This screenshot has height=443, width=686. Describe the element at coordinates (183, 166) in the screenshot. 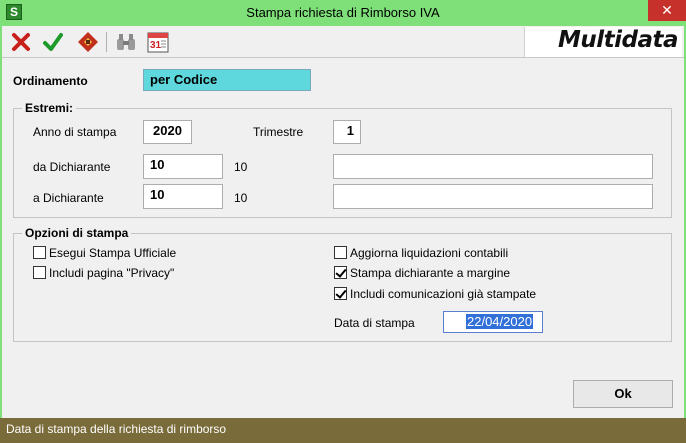

I see `da-dichiarante-field: 10` at that location.